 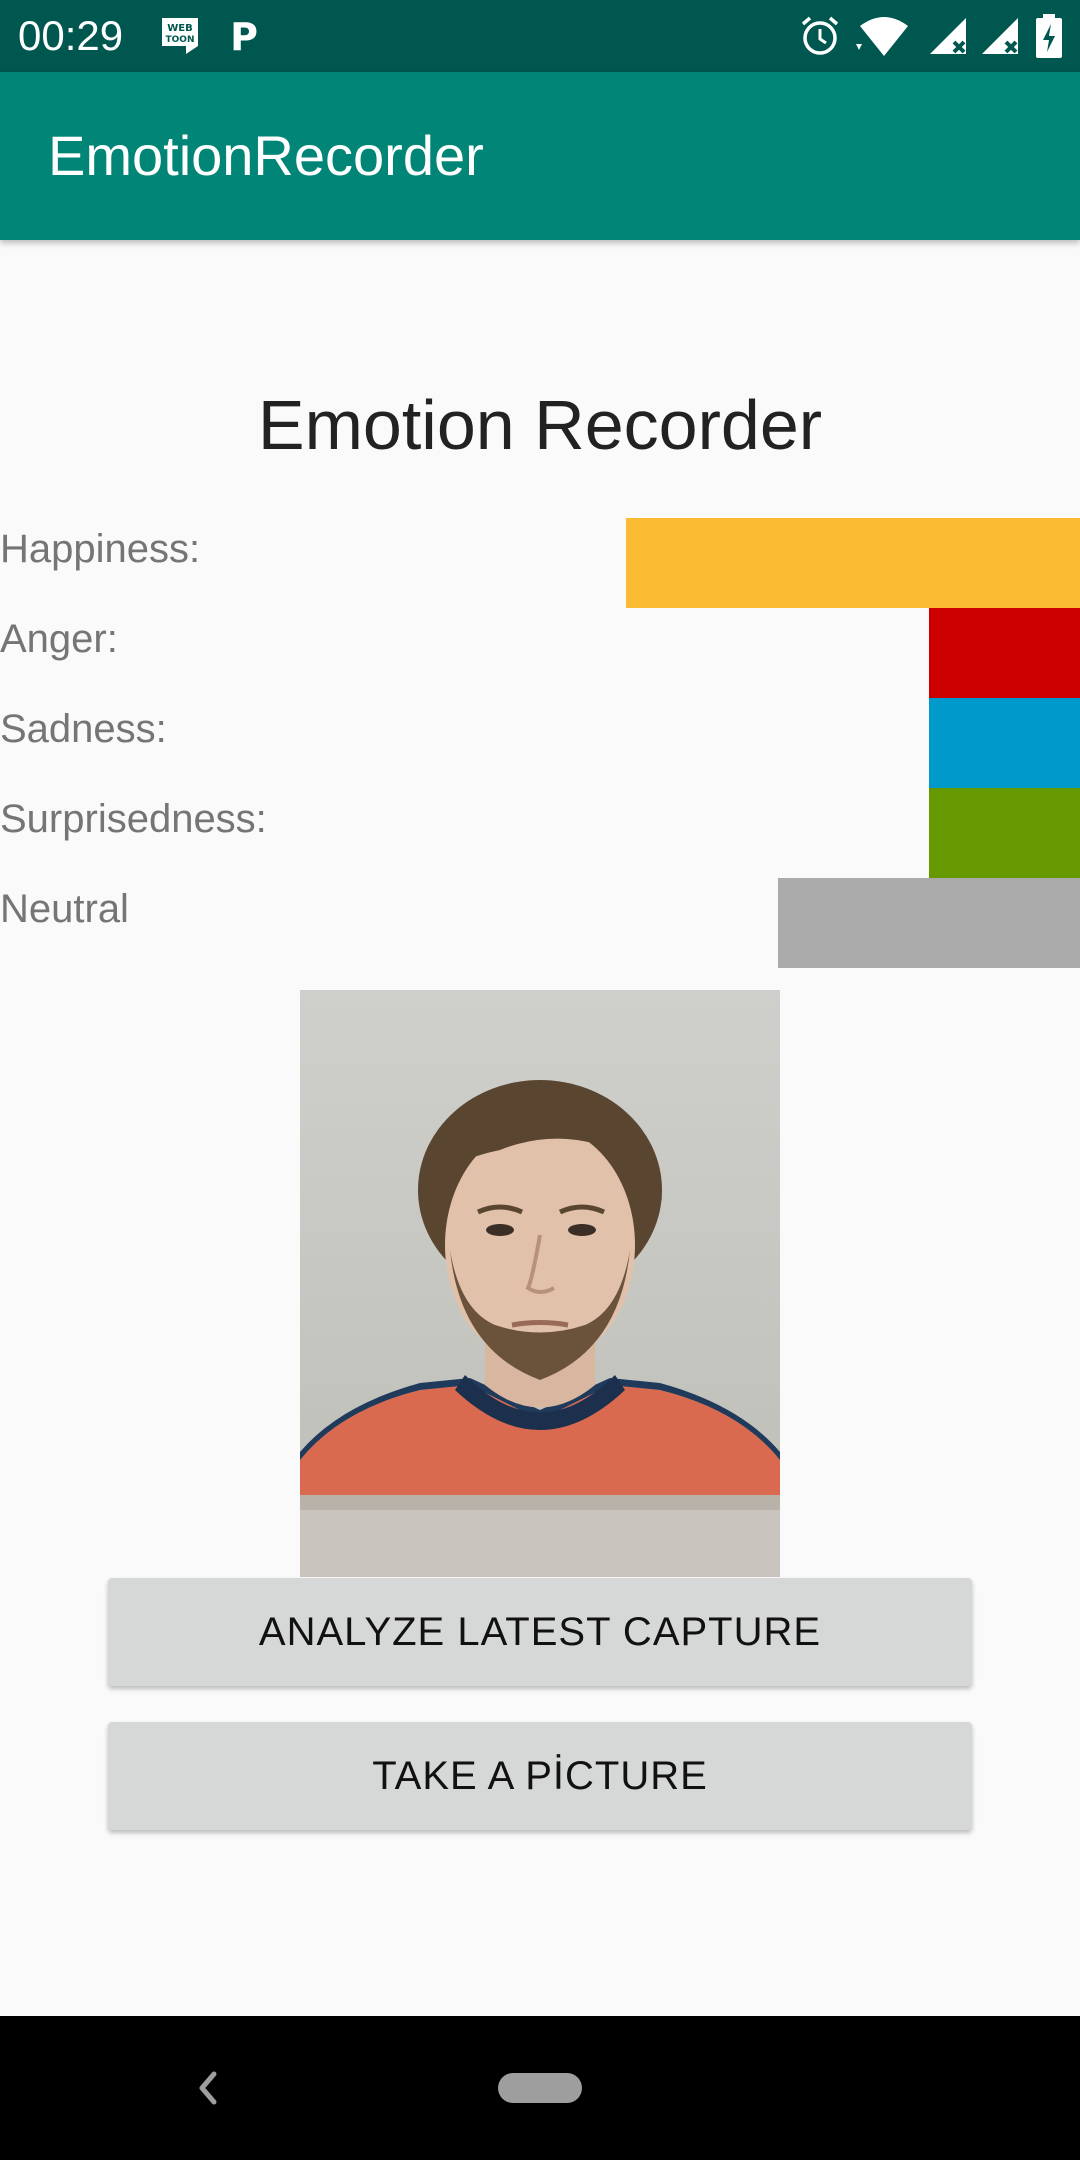 I want to click on alarm-icon, so click(x=820, y=35).